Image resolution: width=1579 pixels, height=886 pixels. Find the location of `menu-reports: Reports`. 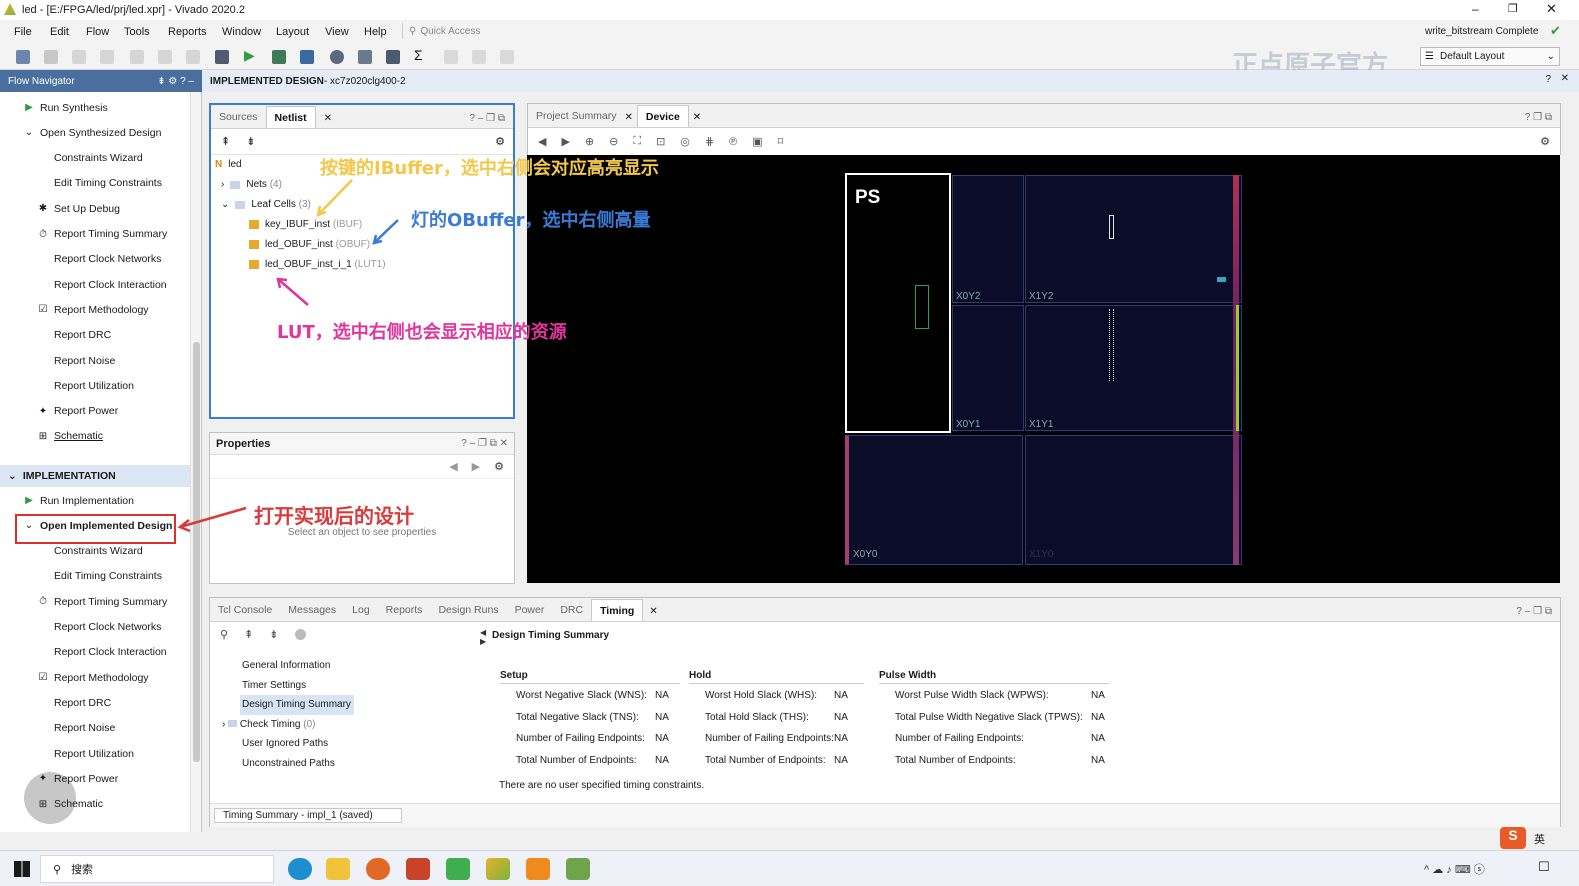

menu-reports: Reports is located at coordinates (187, 32).